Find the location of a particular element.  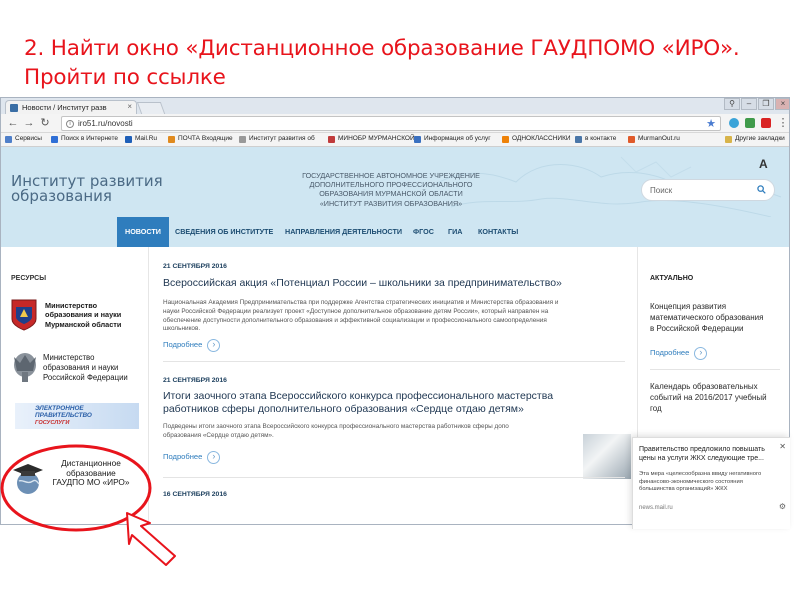

aktualno-divider is located at coordinates (715, 369).